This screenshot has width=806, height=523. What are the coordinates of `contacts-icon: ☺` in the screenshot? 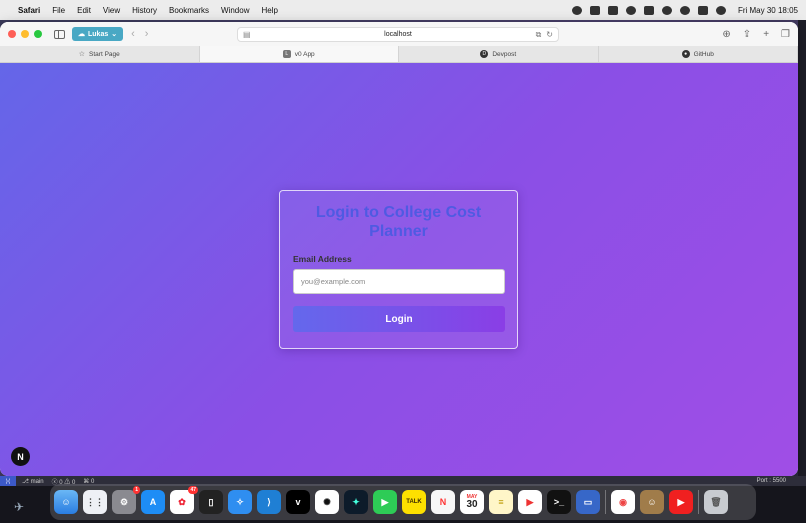 It's located at (652, 502).